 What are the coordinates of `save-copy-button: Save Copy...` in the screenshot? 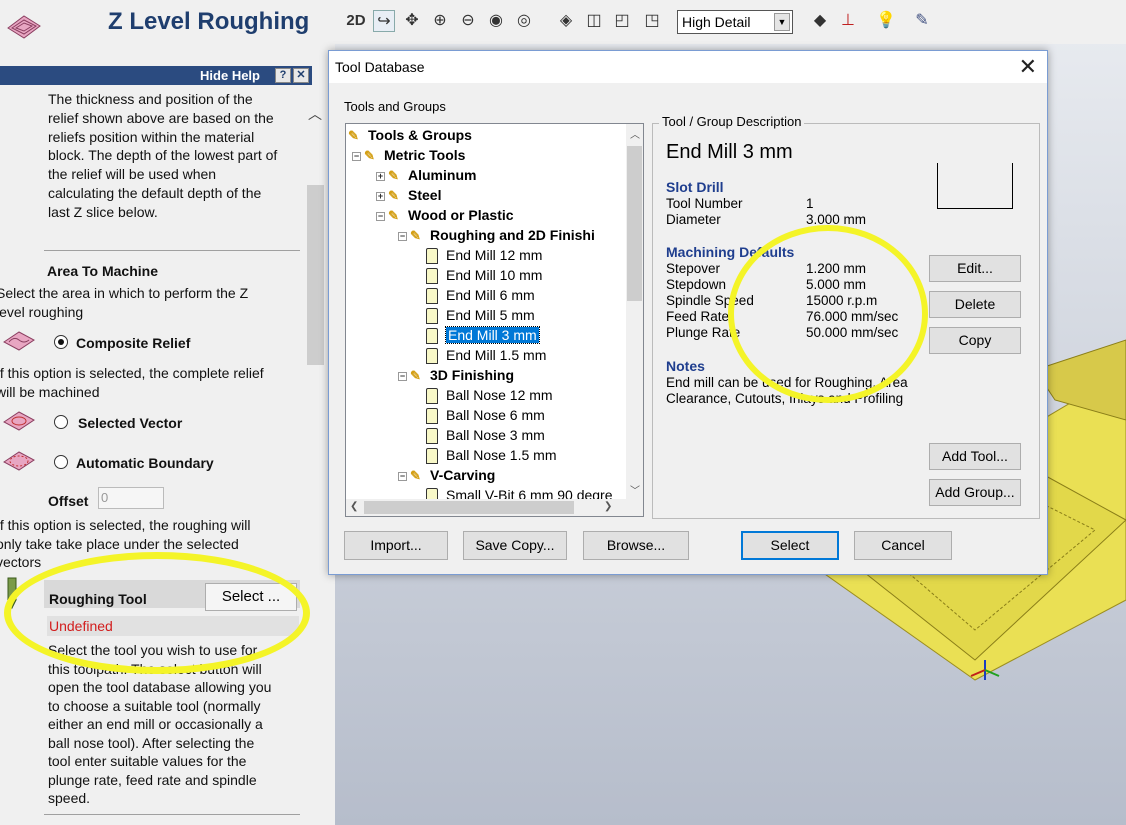 It's located at (515, 545).